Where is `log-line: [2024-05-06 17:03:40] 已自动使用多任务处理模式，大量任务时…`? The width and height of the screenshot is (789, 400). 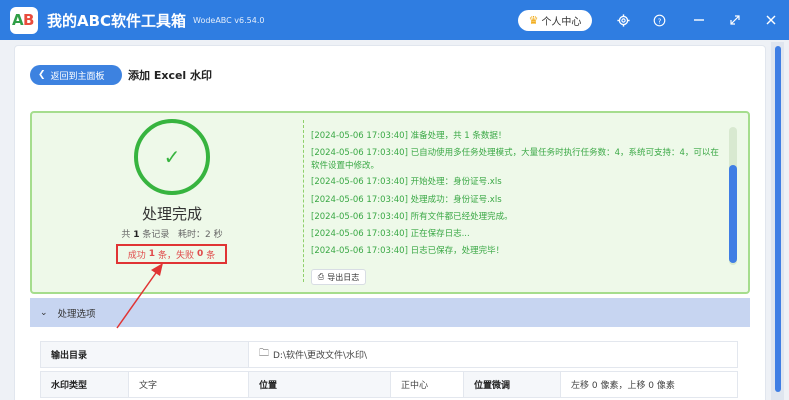
log-line: [2024-05-06 17:03:40] 已自动使用多任务处理模式，大量任务时… is located at coordinates (515, 159).